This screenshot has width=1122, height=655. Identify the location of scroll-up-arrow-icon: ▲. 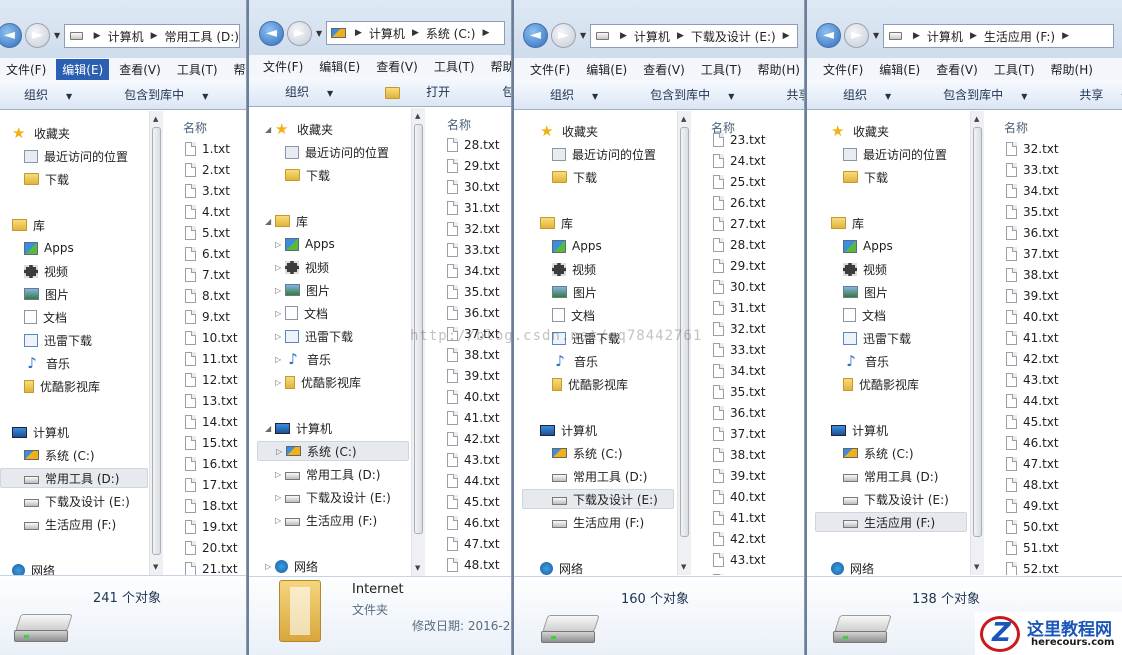
(417, 116).